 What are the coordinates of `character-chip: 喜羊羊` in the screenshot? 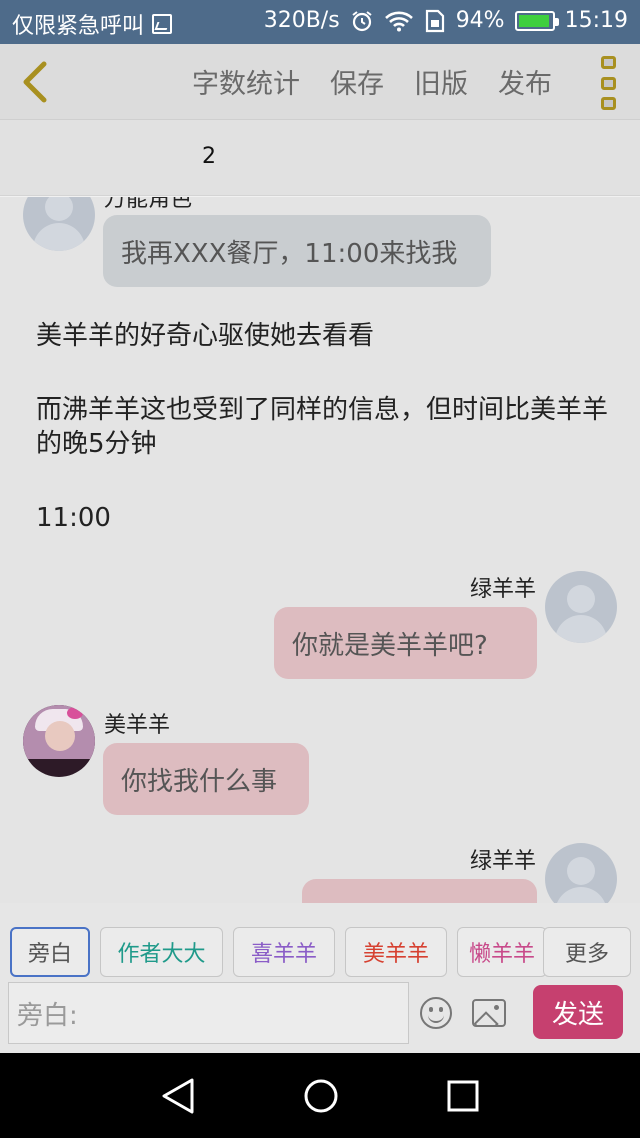 It's located at (284, 952).